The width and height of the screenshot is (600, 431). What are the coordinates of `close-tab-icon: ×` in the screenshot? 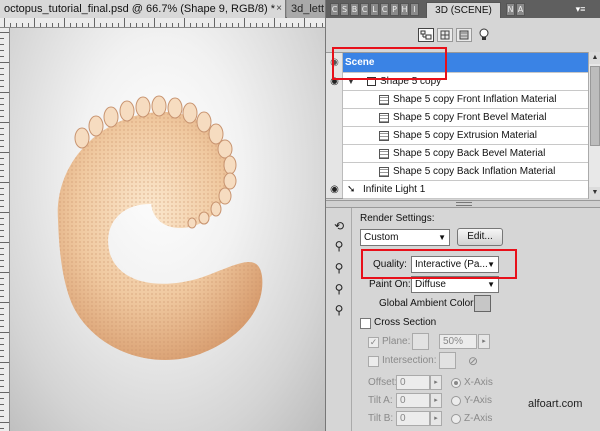 It's located at (279, 9).